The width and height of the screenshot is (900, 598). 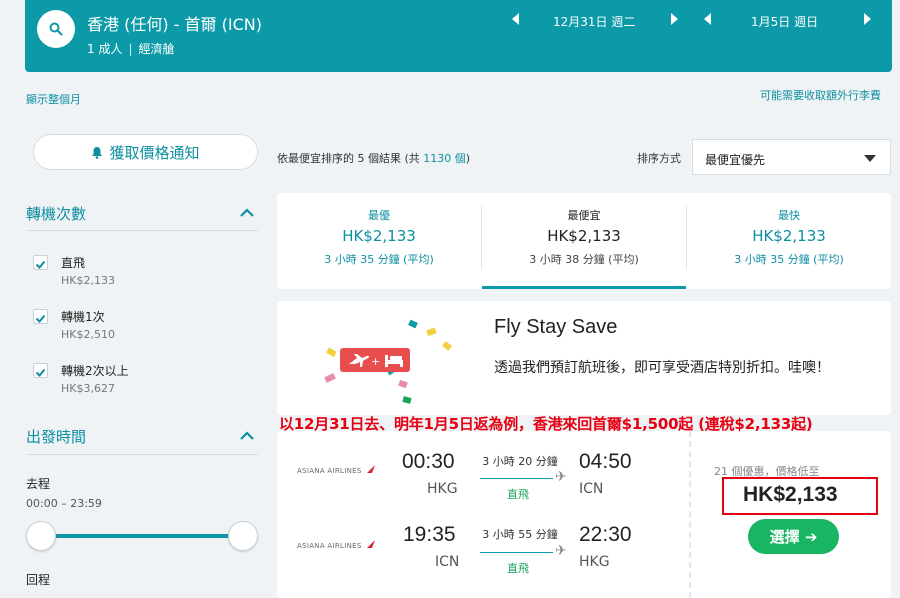 What do you see at coordinates (662, 368) in the screenshot?
I see `promo-text: 透過我們預訂航班後，即可享受酒店特別折扣。哇噢！` at bounding box center [662, 368].